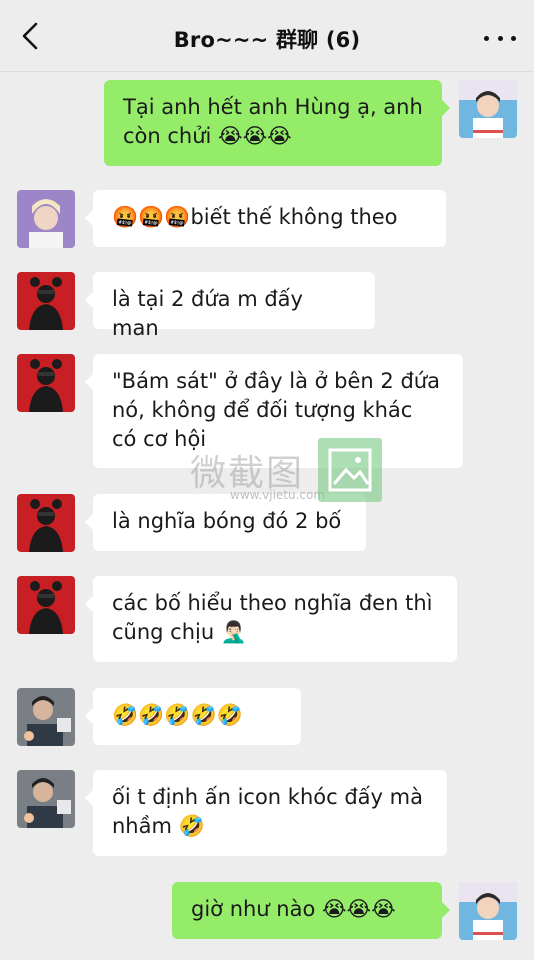 The height and width of the screenshot is (960, 534). Describe the element at coordinates (267, 40) in the screenshot. I see `chat-title: Bro~~~ 群聊 (6)` at that location.